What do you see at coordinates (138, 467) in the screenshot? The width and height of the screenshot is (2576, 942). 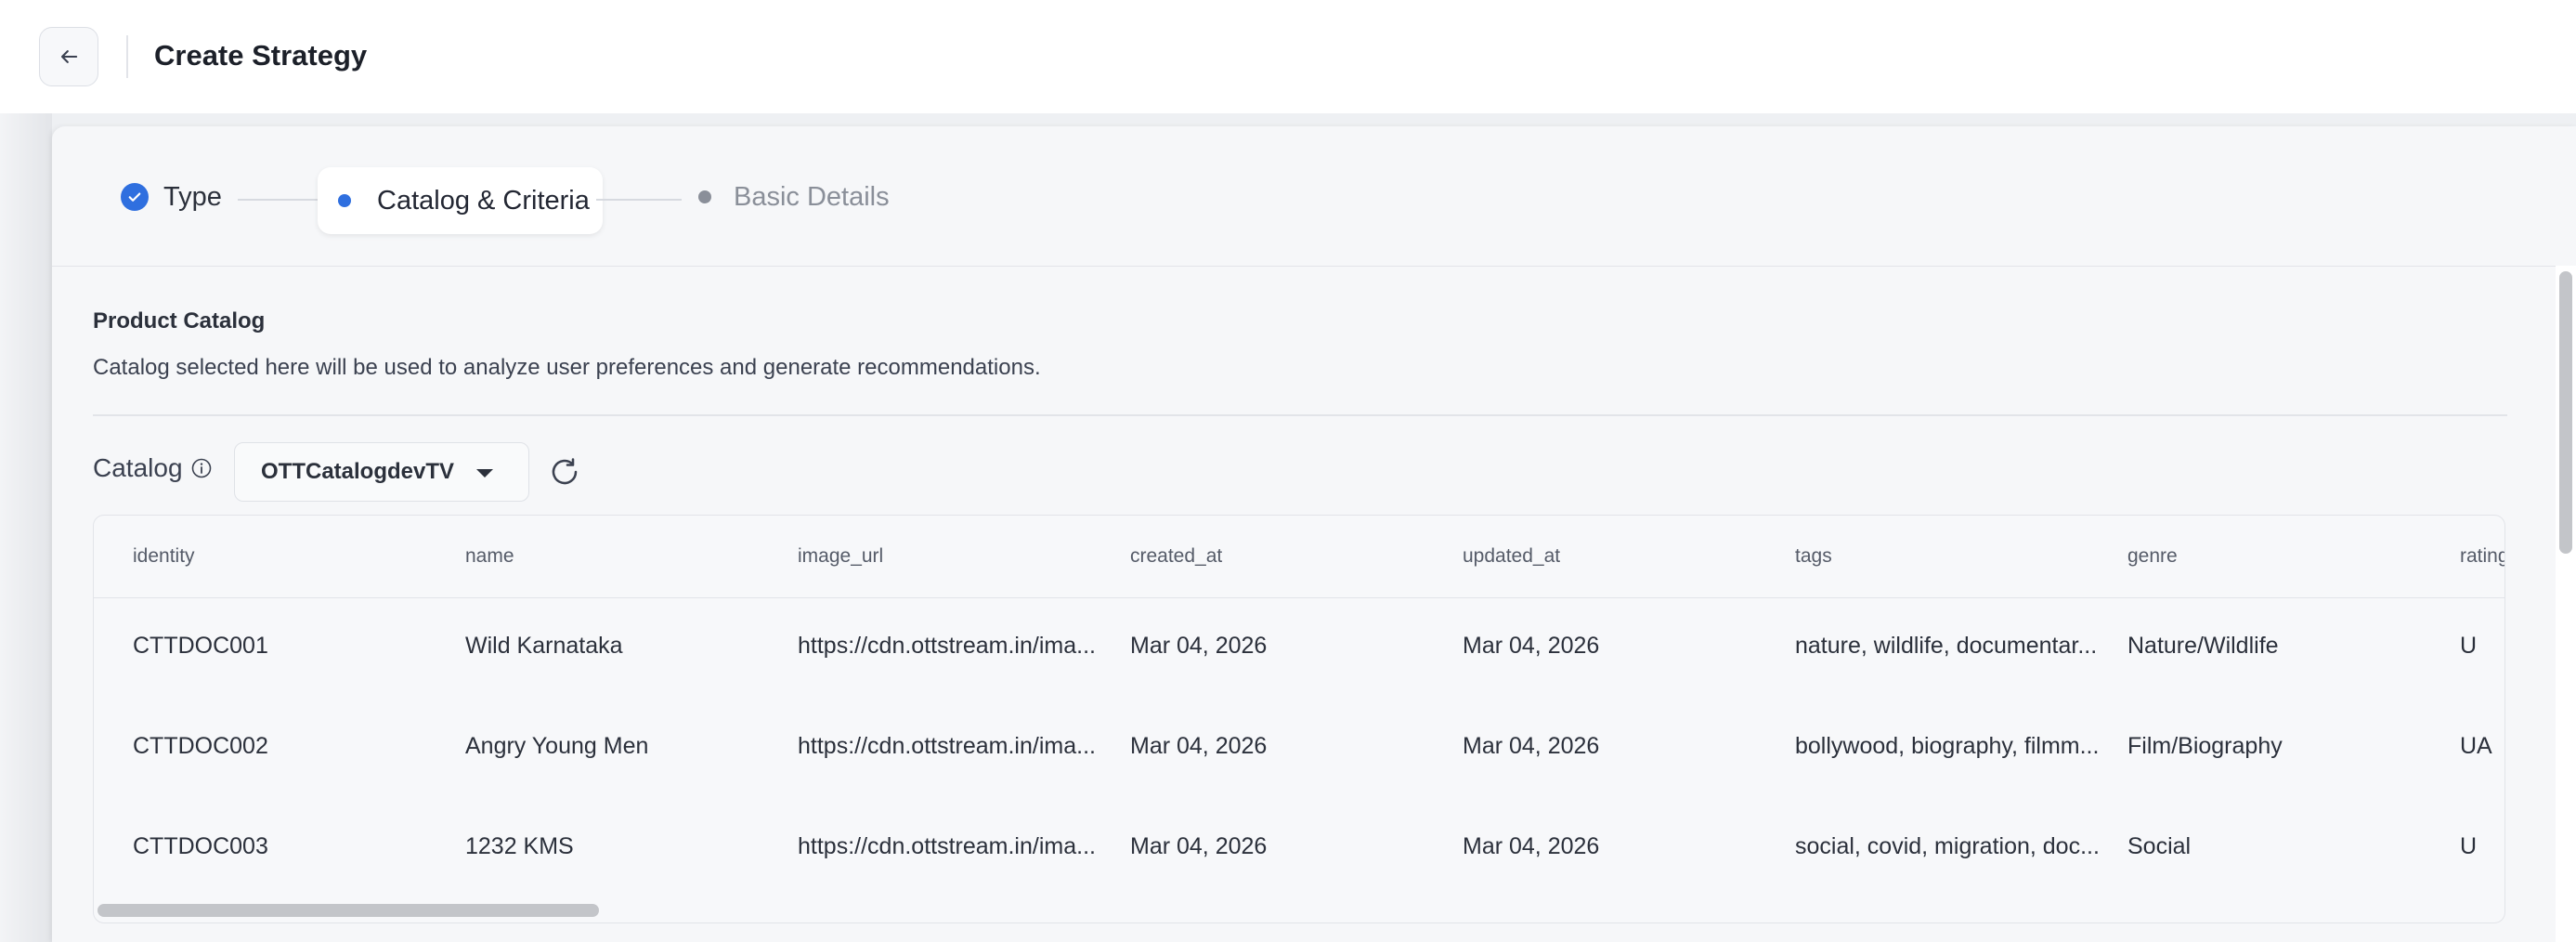 I see `catalog-label-text: Catalog` at bounding box center [138, 467].